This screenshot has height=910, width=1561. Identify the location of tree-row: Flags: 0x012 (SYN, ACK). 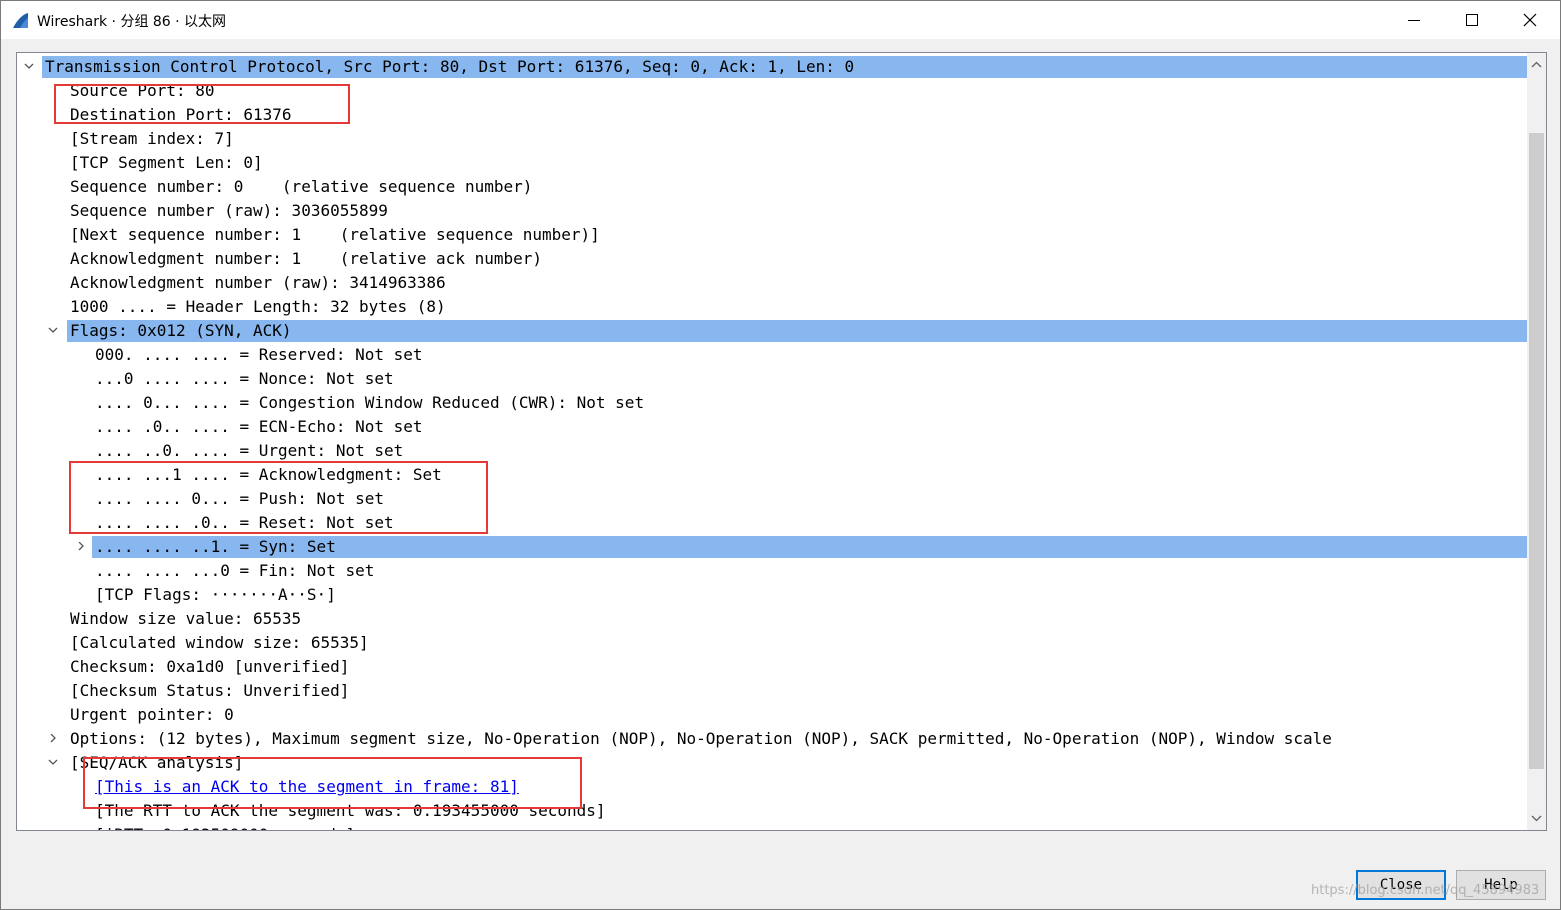
(772, 331).